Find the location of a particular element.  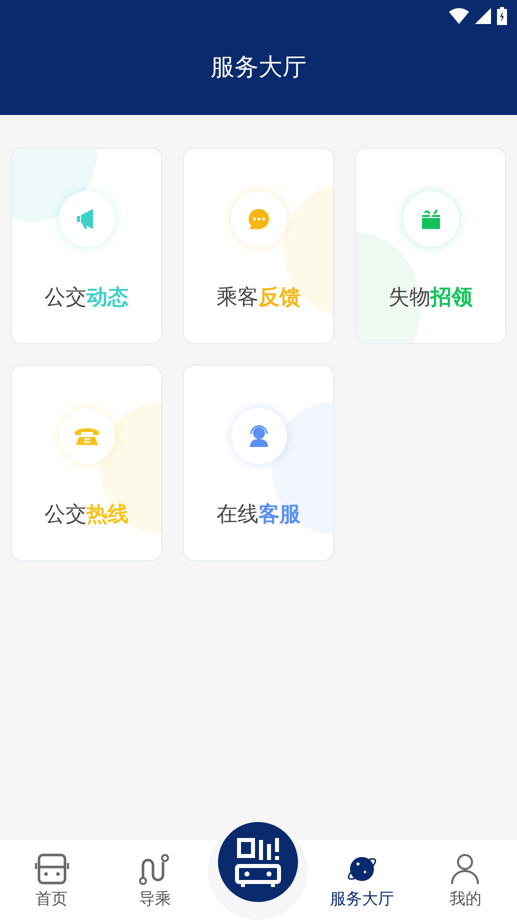

wifi-icon is located at coordinates (459, 16).